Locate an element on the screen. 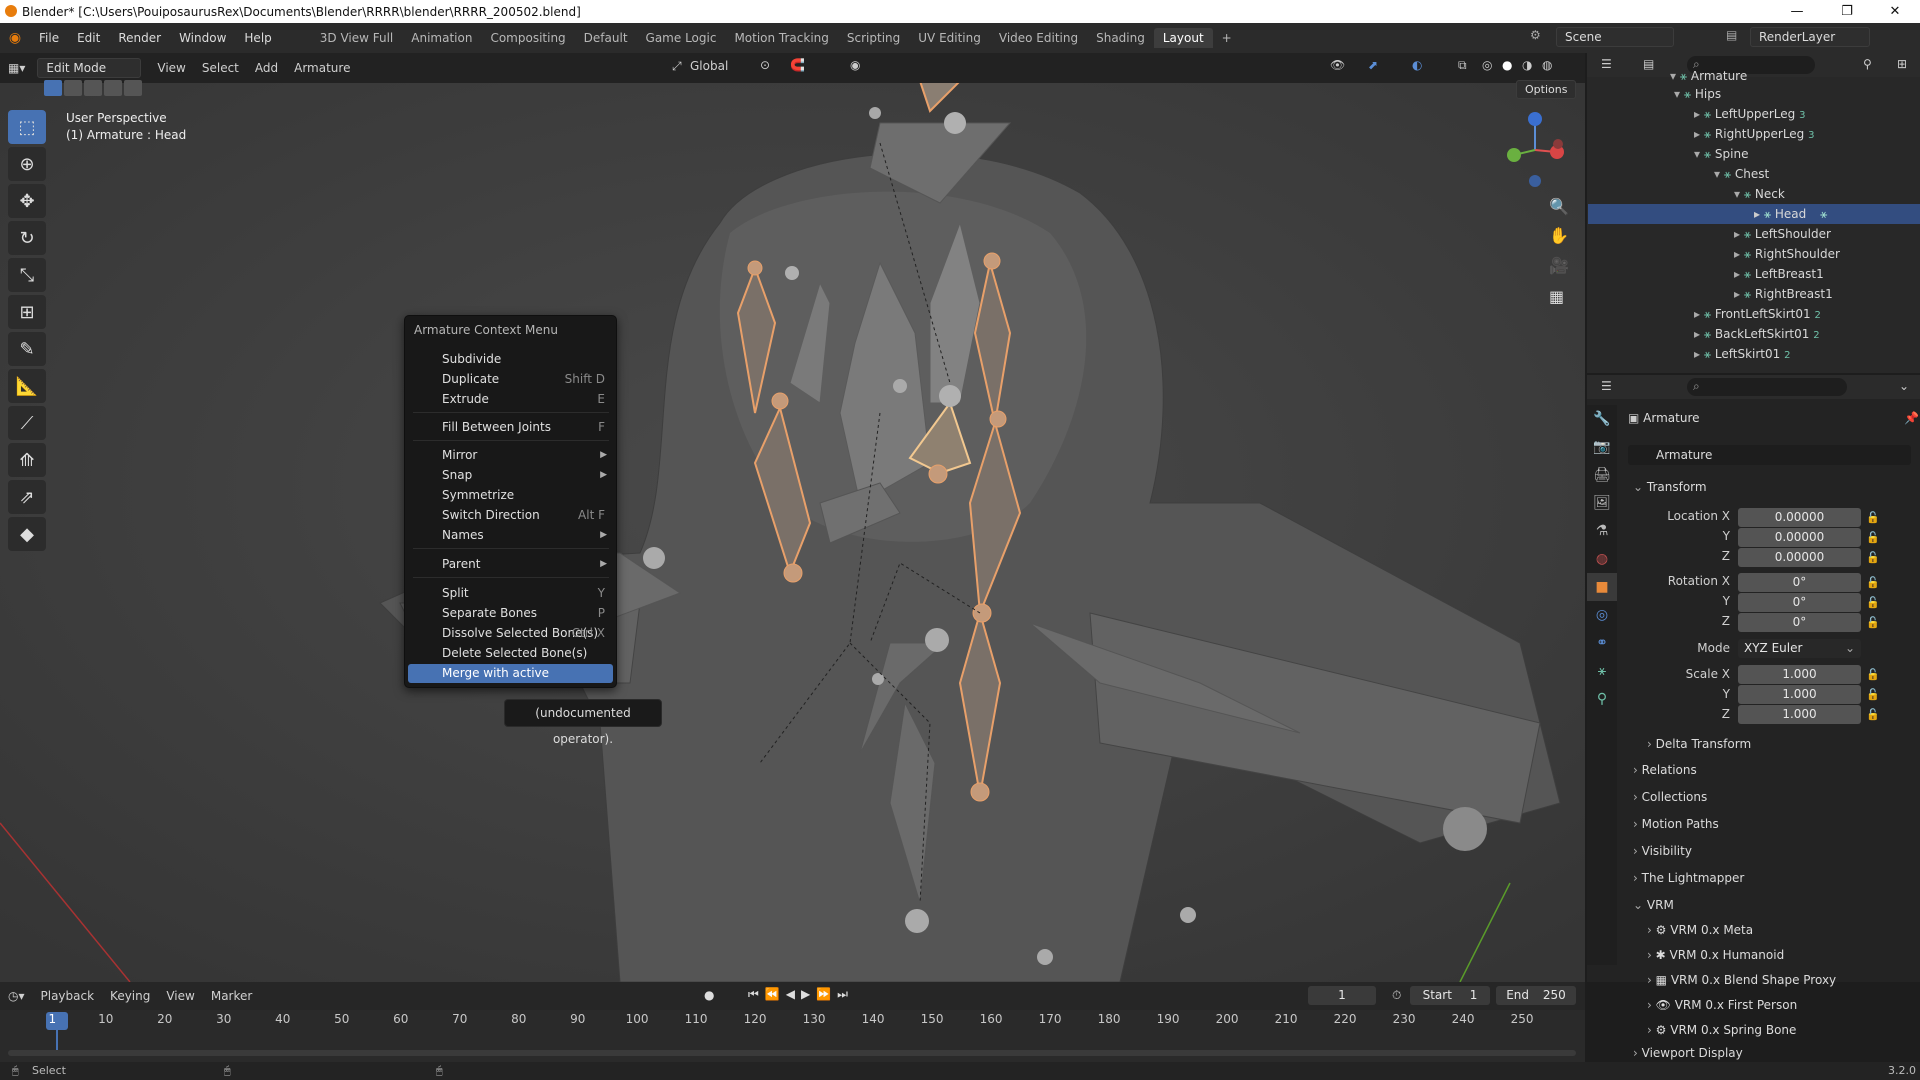 The height and width of the screenshot is (1080, 1920). outliner-row-leftupperleg: ▸ ⚹ LeftUpperLeg 3 is located at coordinates (1804, 114).